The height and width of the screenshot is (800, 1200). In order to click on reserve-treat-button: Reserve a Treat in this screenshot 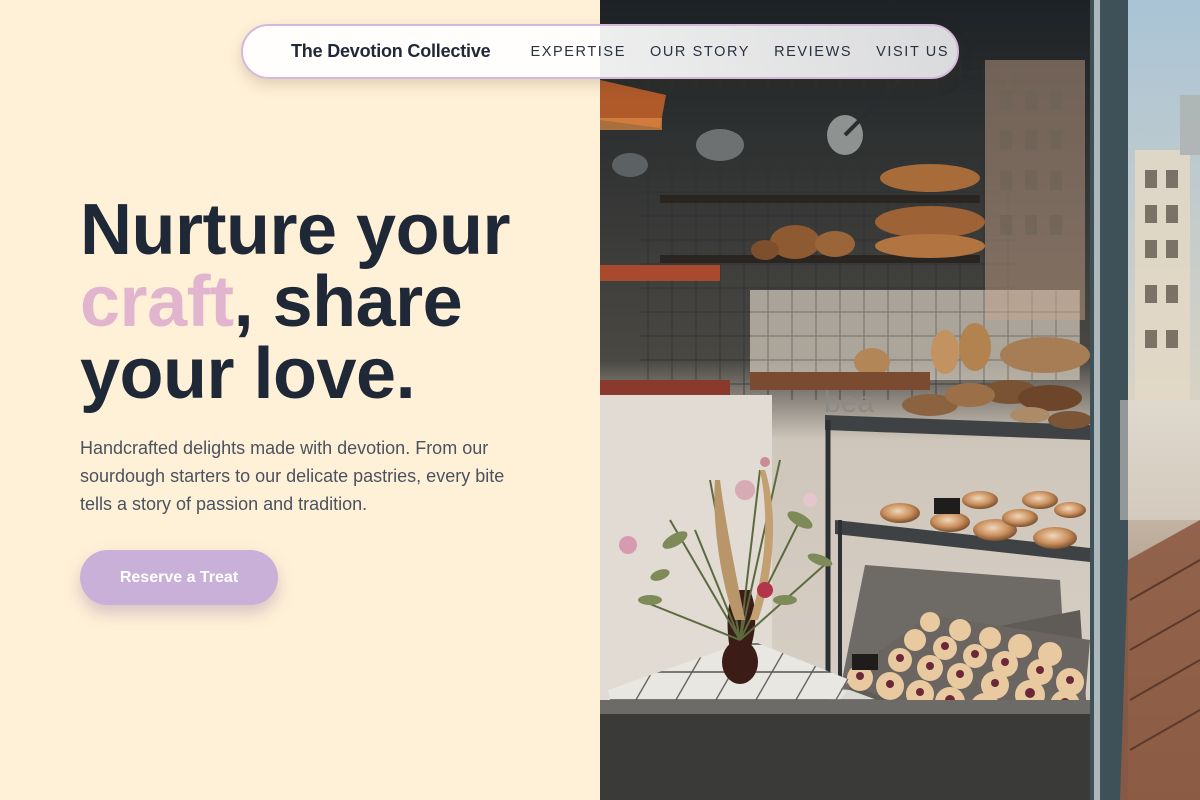, I will do `click(179, 577)`.